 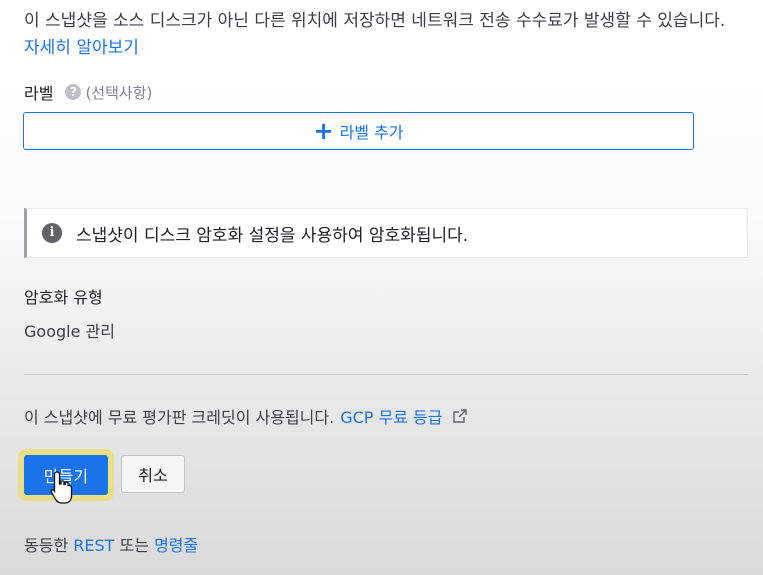 I want to click on encryption-type-value: Google 관리, so click(x=69, y=331).